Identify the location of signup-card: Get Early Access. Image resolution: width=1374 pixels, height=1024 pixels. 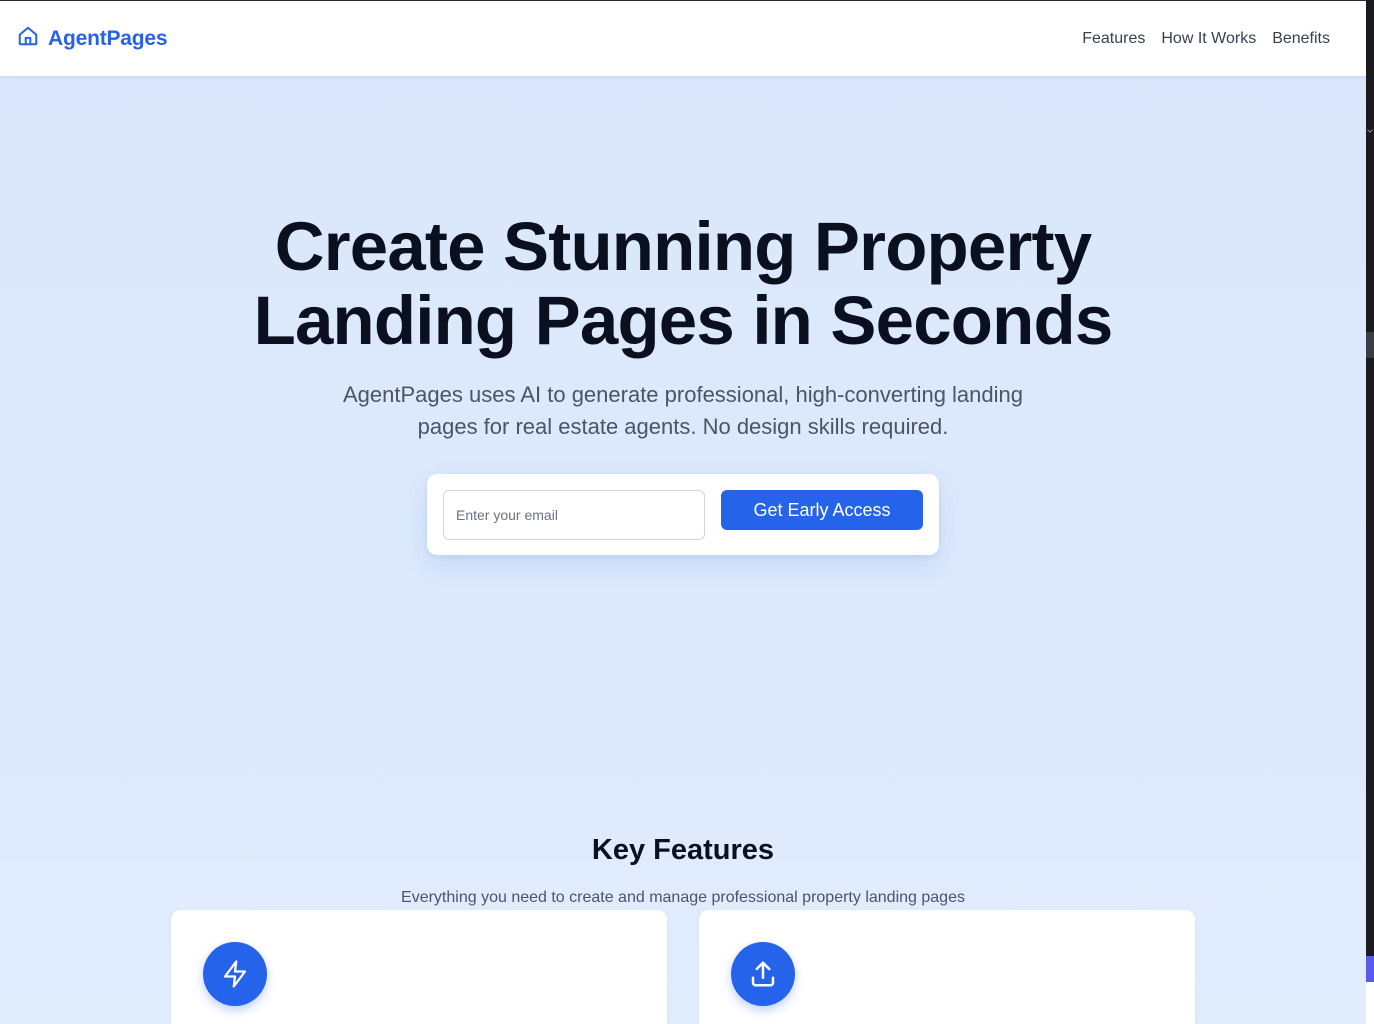
(683, 514).